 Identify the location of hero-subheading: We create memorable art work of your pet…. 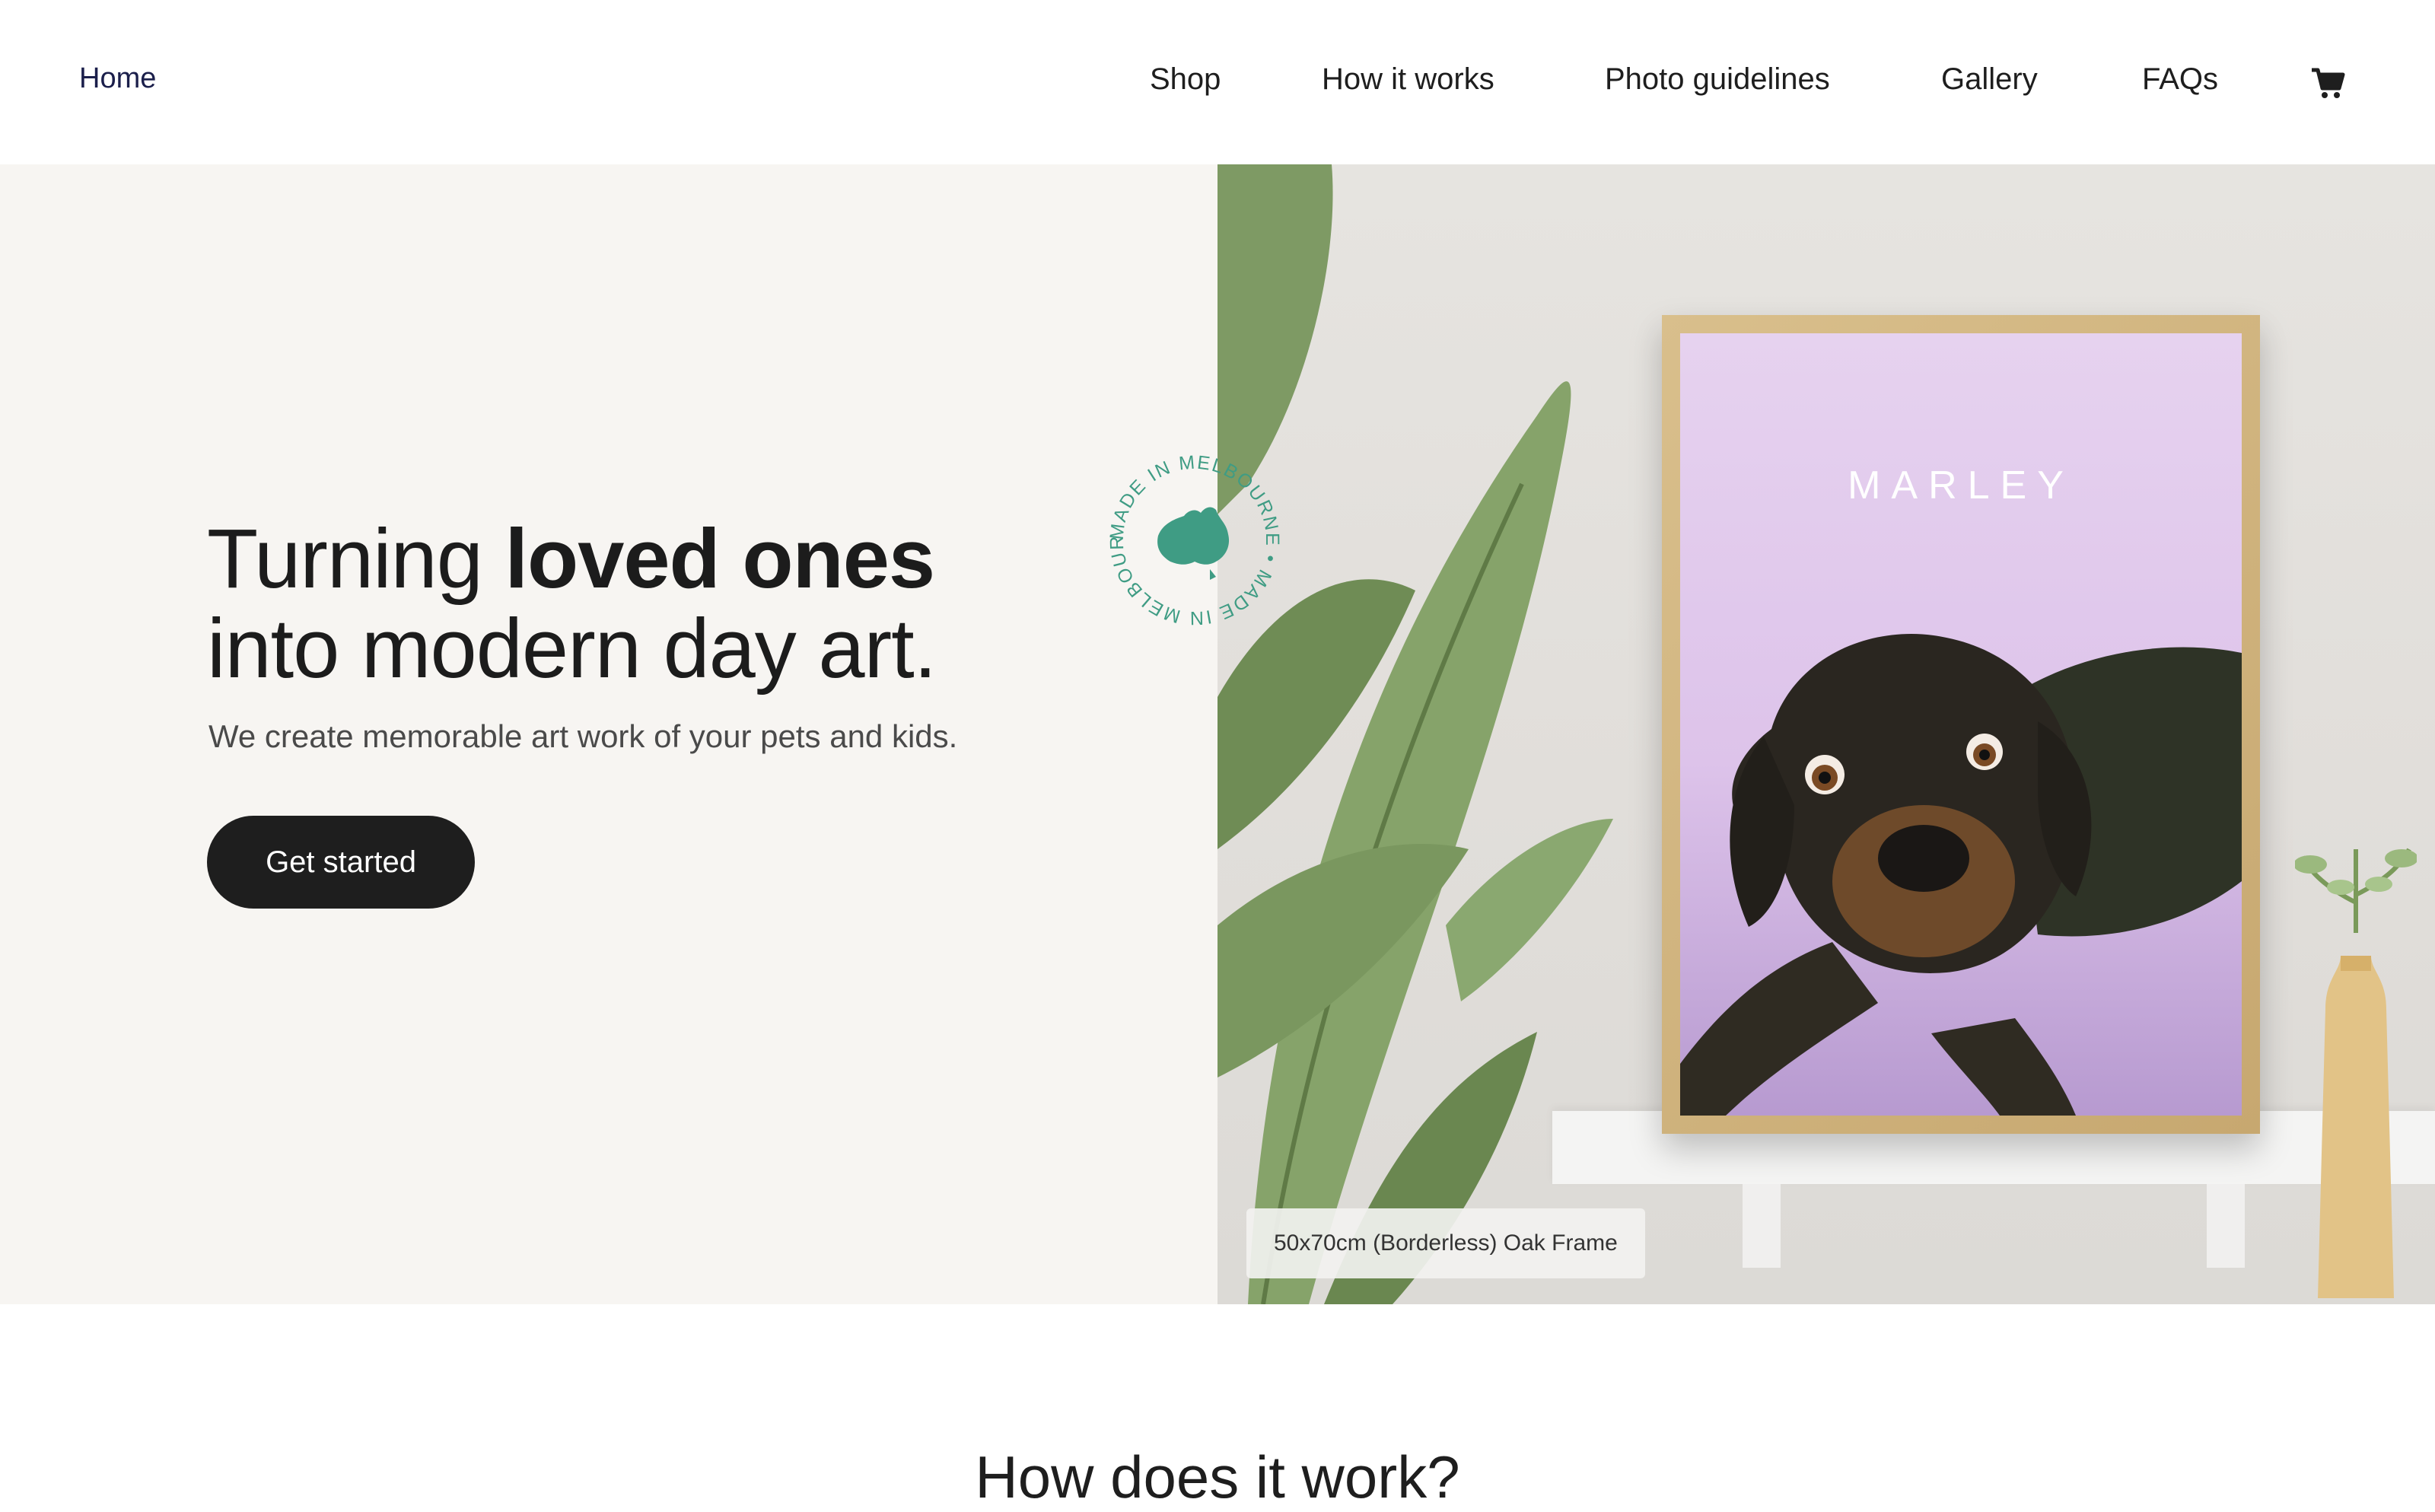
(583, 736).